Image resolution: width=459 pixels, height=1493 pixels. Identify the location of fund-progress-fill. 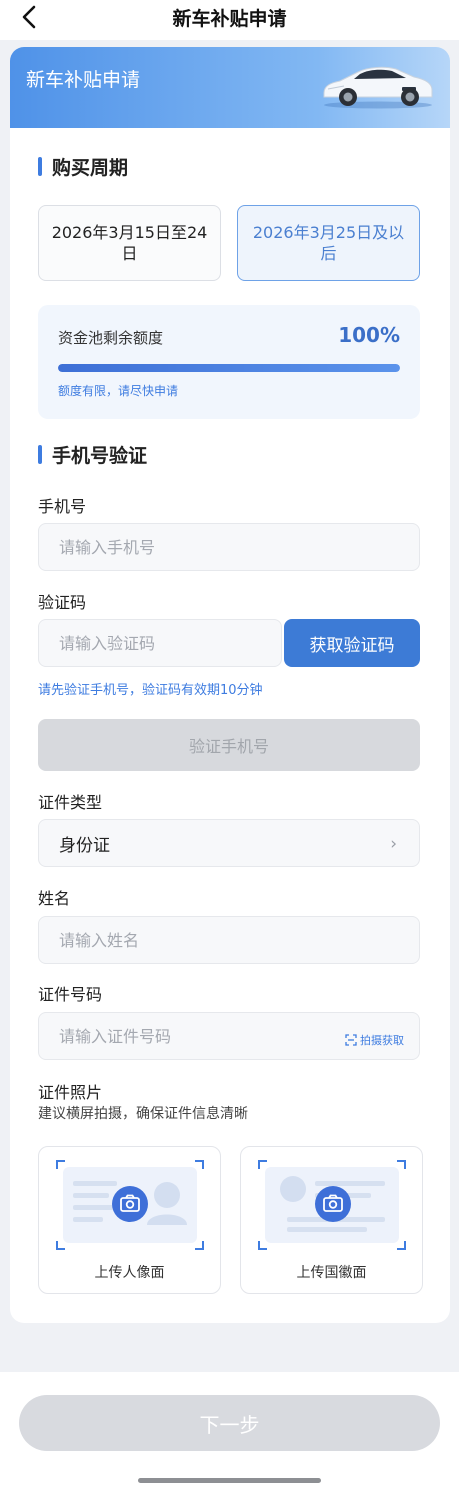
(229, 368).